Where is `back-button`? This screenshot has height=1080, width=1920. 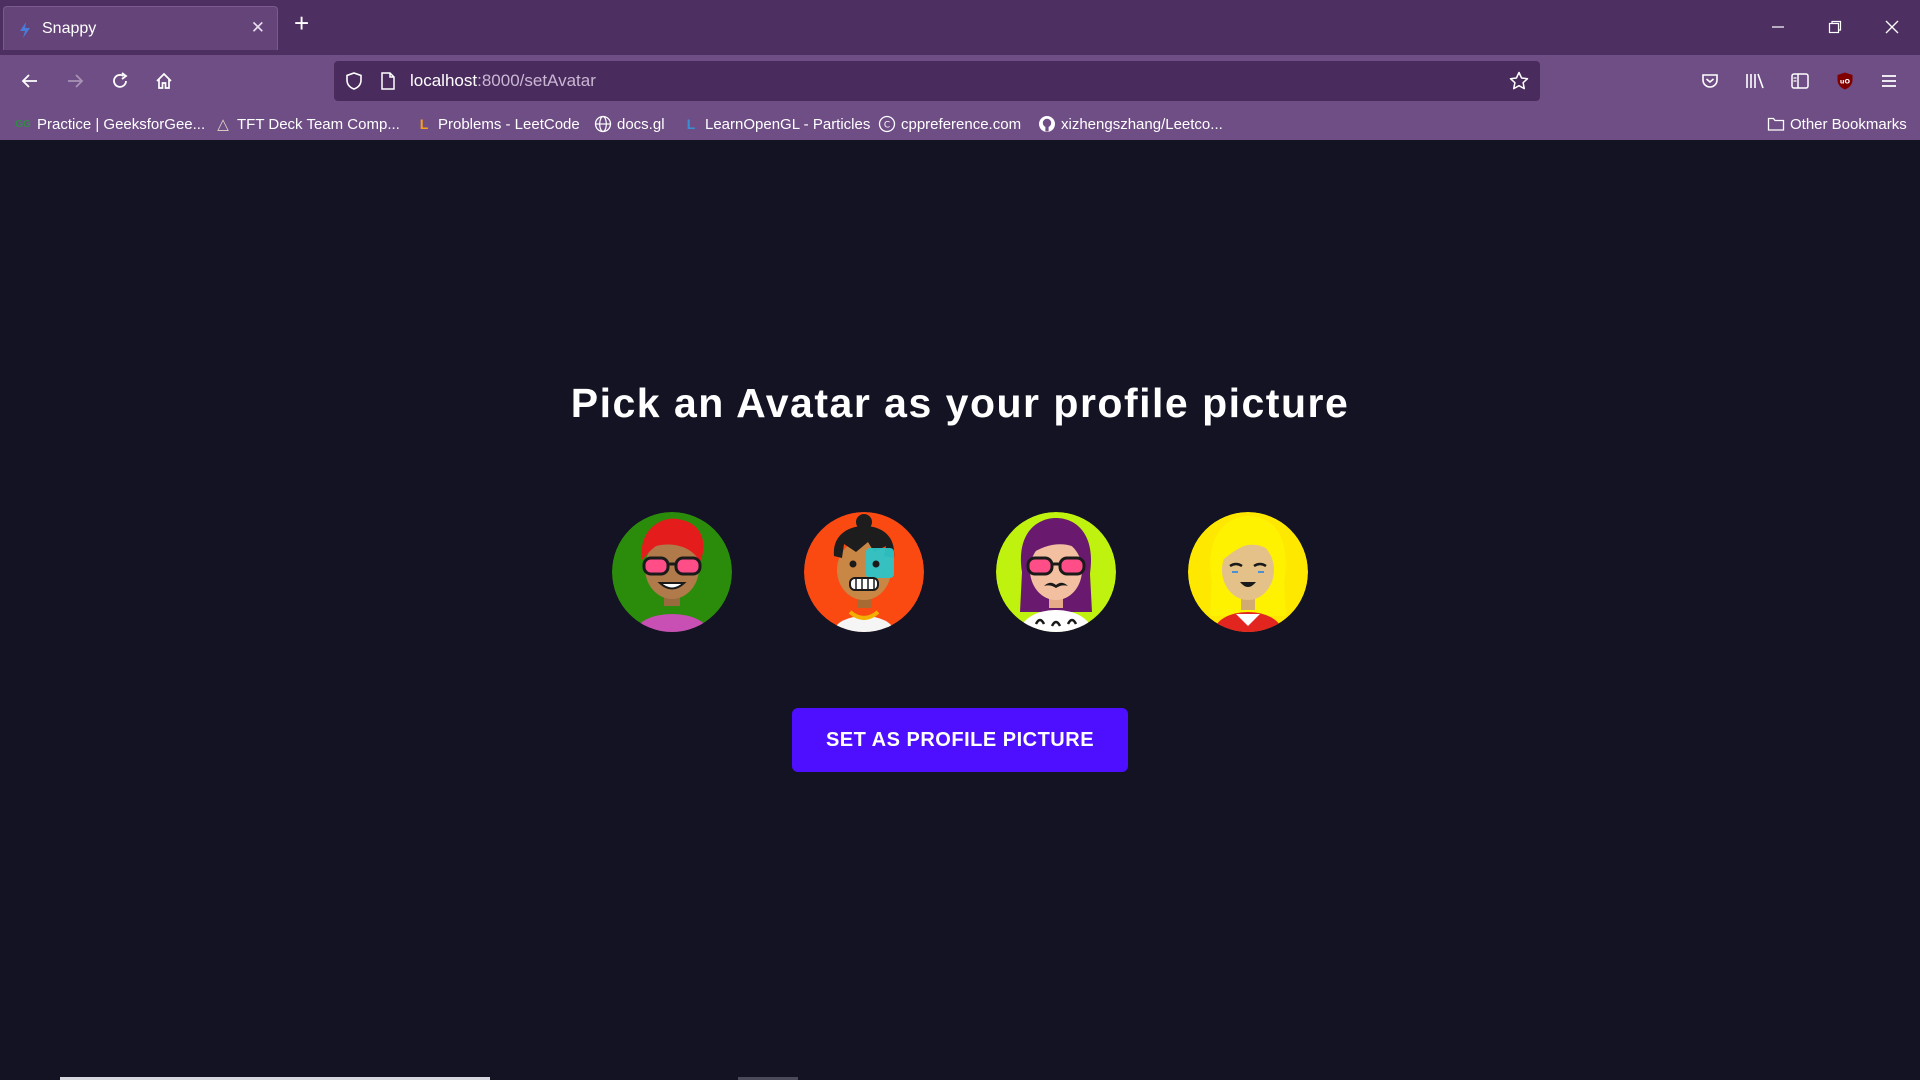
back-button is located at coordinates (30, 81).